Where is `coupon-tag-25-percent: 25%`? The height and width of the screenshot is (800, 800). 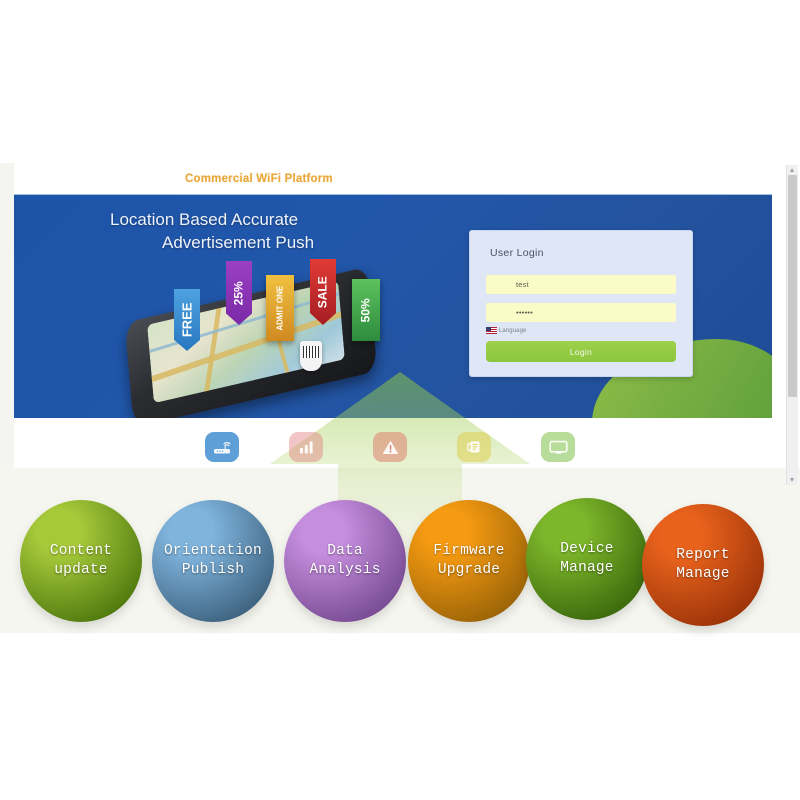
coupon-tag-25-percent: 25% is located at coordinates (239, 293).